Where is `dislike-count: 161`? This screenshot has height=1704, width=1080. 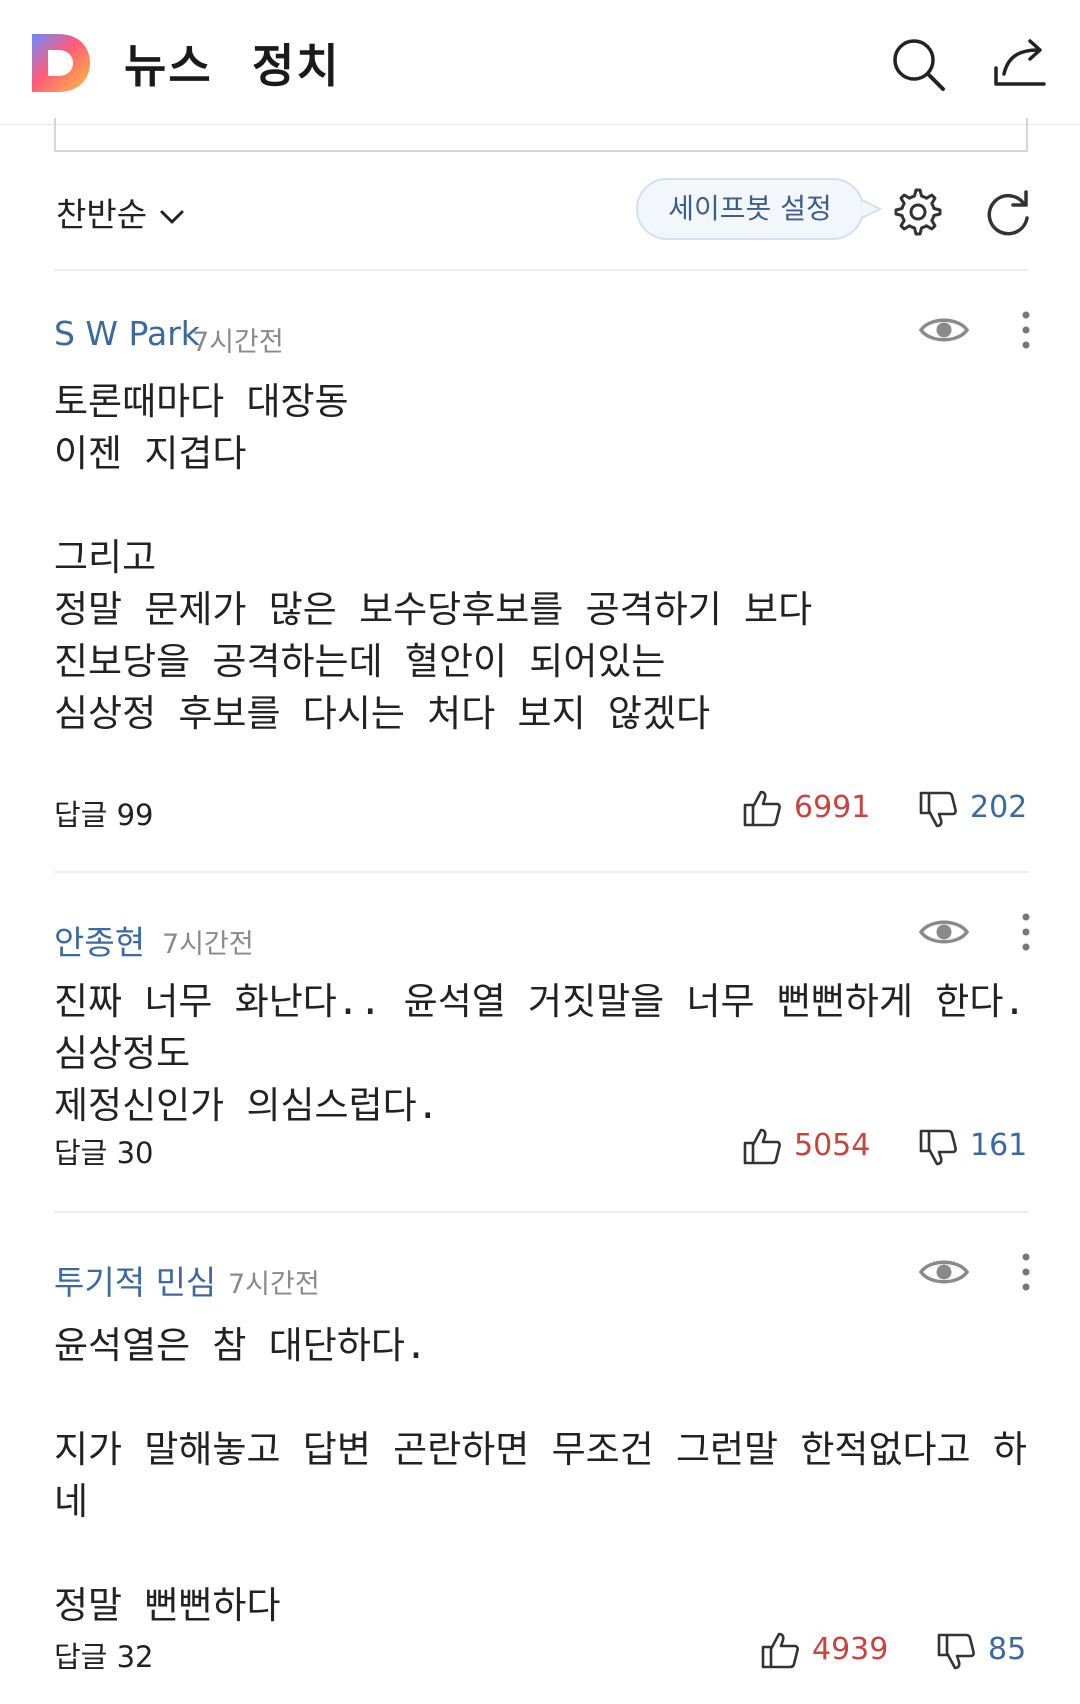 dislike-count: 161 is located at coordinates (999, 1145).